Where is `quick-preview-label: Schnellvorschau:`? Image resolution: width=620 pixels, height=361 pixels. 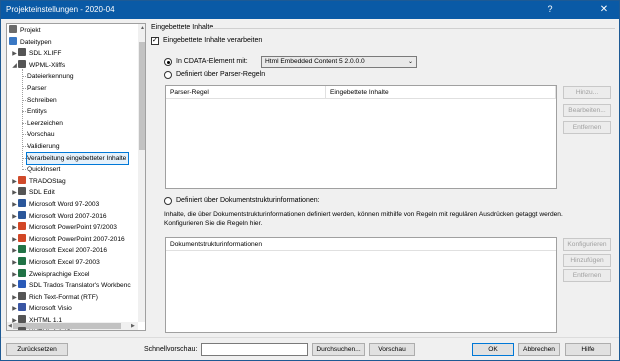 quick-preview-label: Schnellvorschau: is located at coordinates (171, 349).